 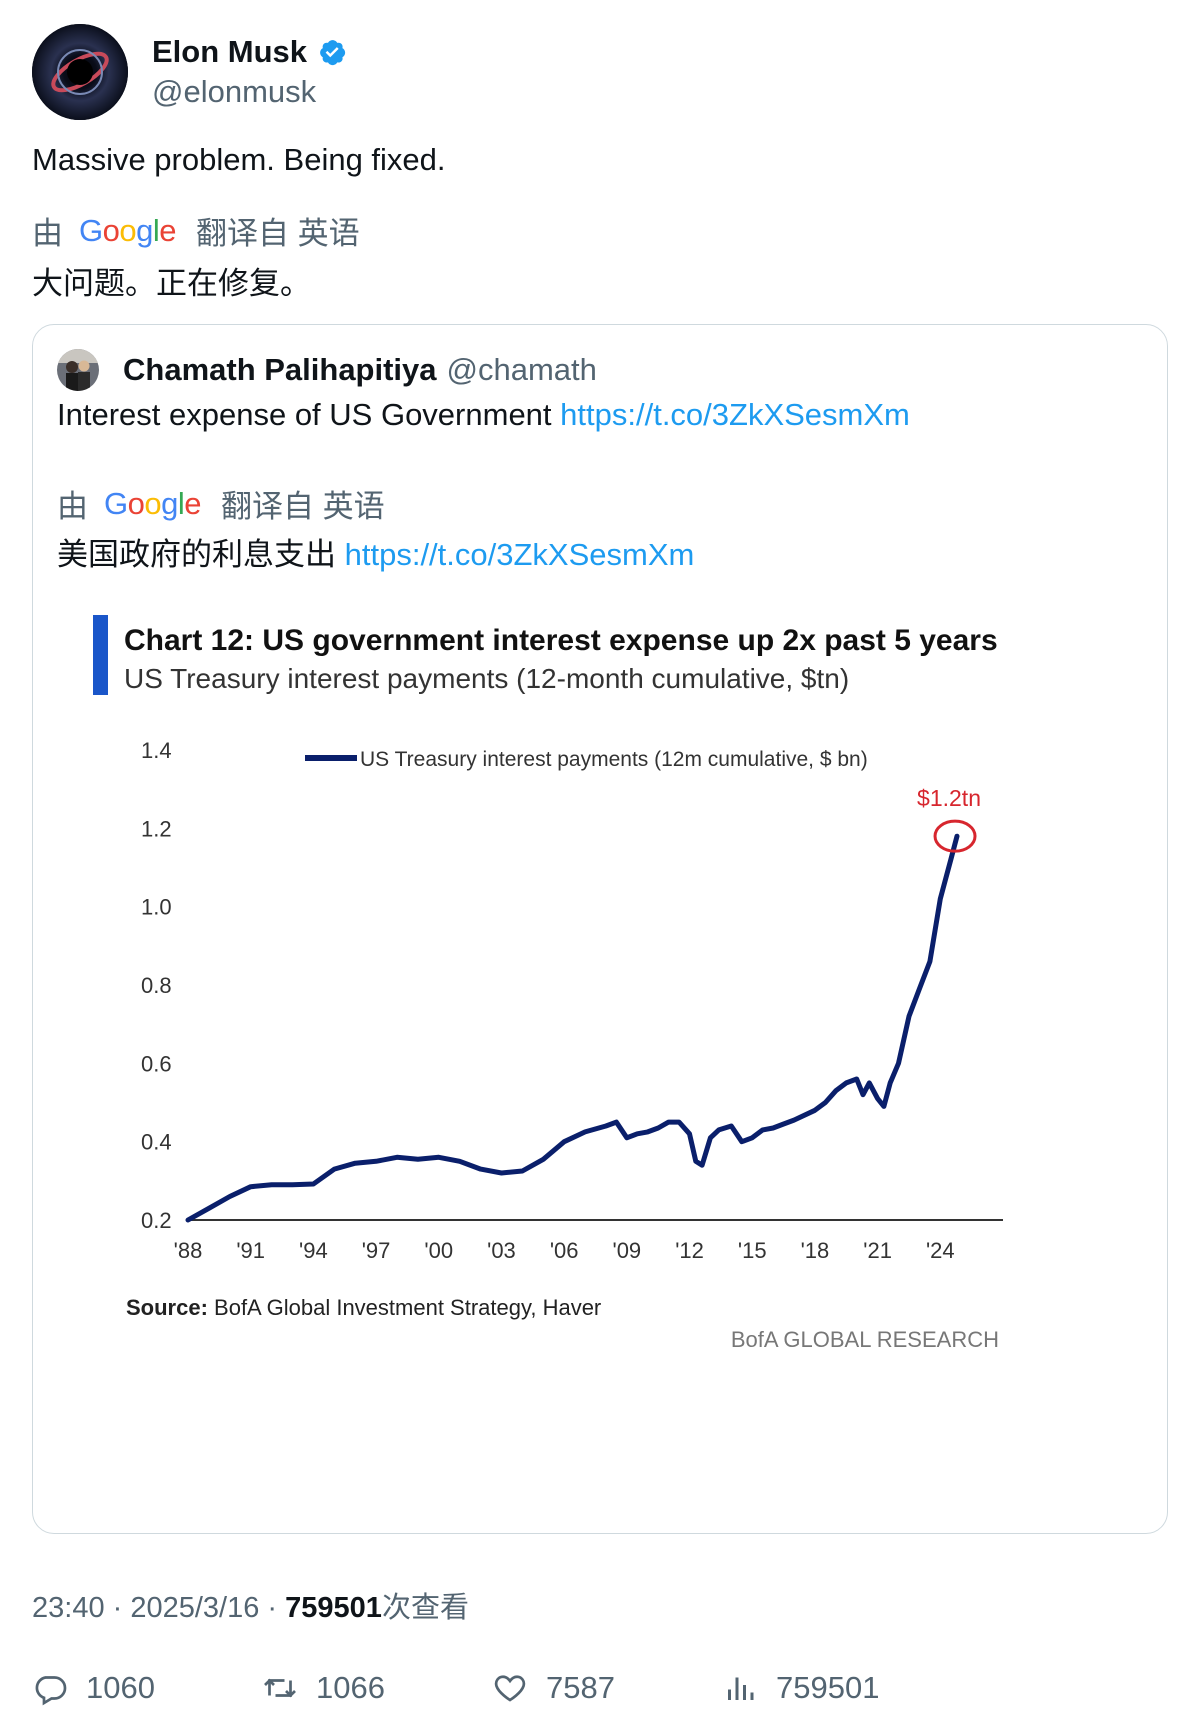 I want to click on translation-attribution: 由 Google 翻译自 英语, so click(x=196, y=230).